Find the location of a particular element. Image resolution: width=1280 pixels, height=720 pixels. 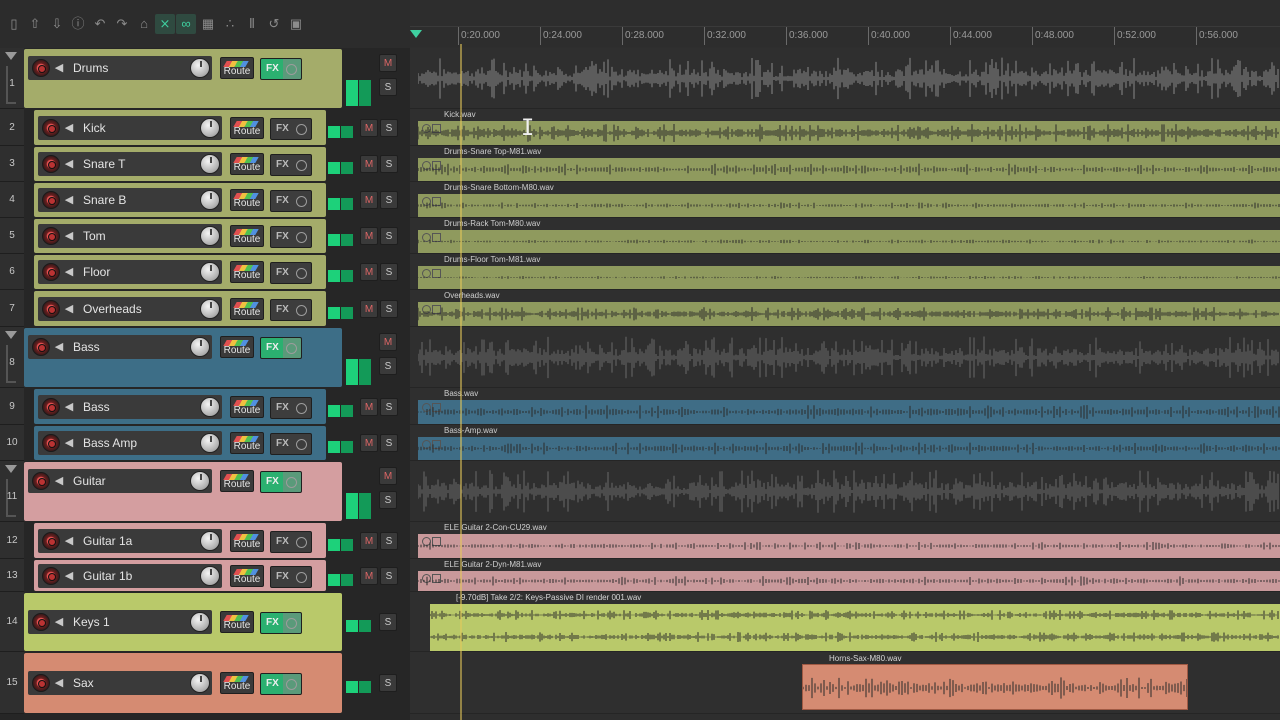

open-project-icon: ⇧ is located at coordinates (35, 24).